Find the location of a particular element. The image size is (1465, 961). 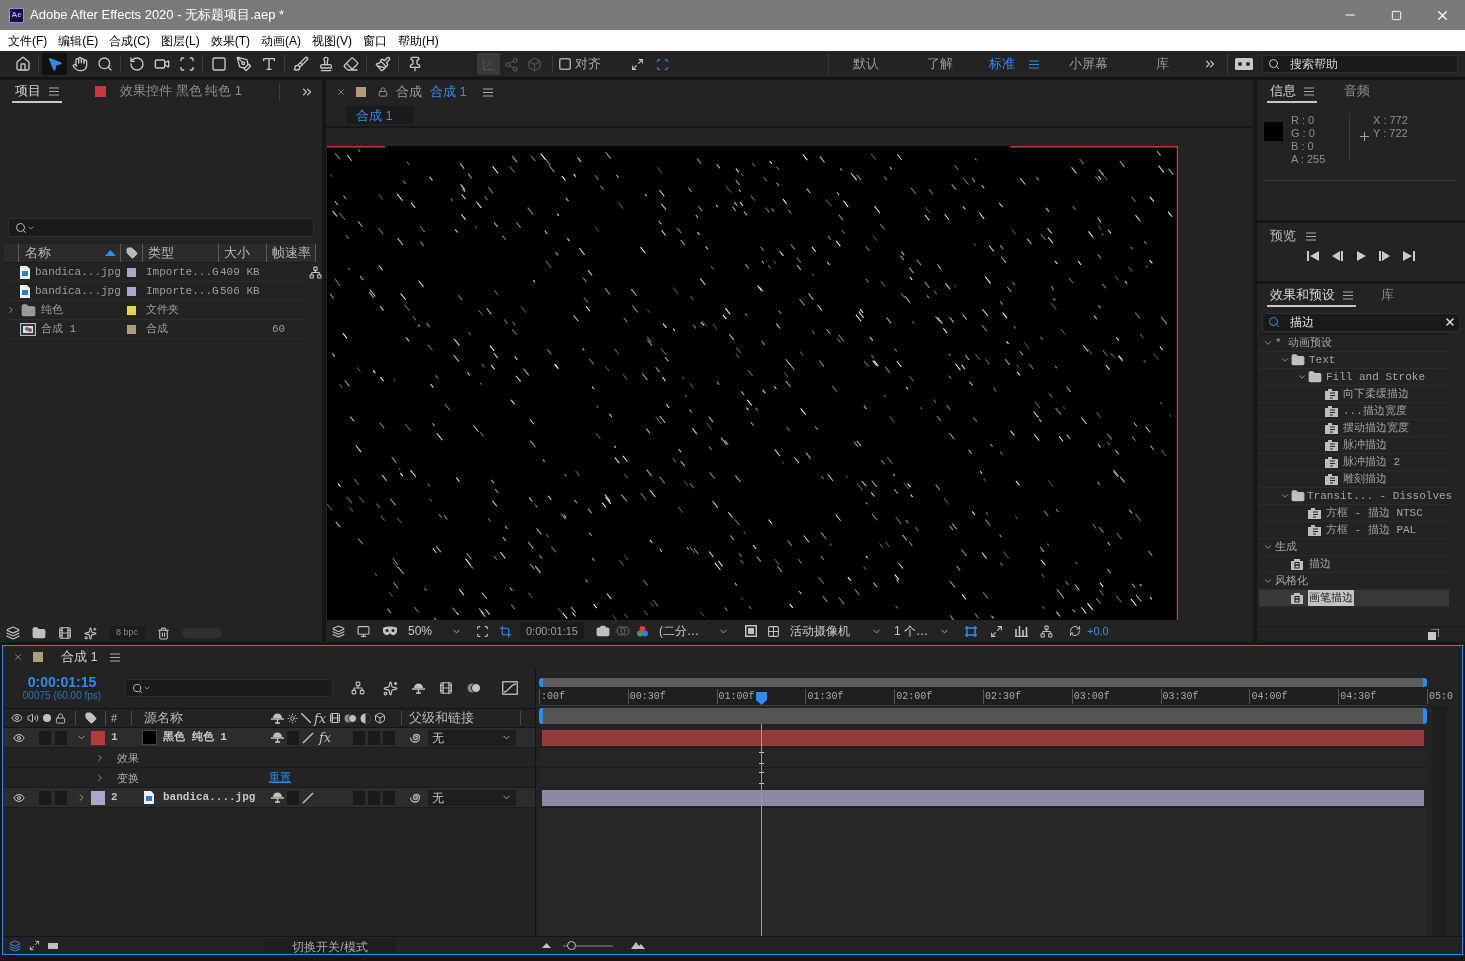

slider-thumb is located at coordinates (571, 945).